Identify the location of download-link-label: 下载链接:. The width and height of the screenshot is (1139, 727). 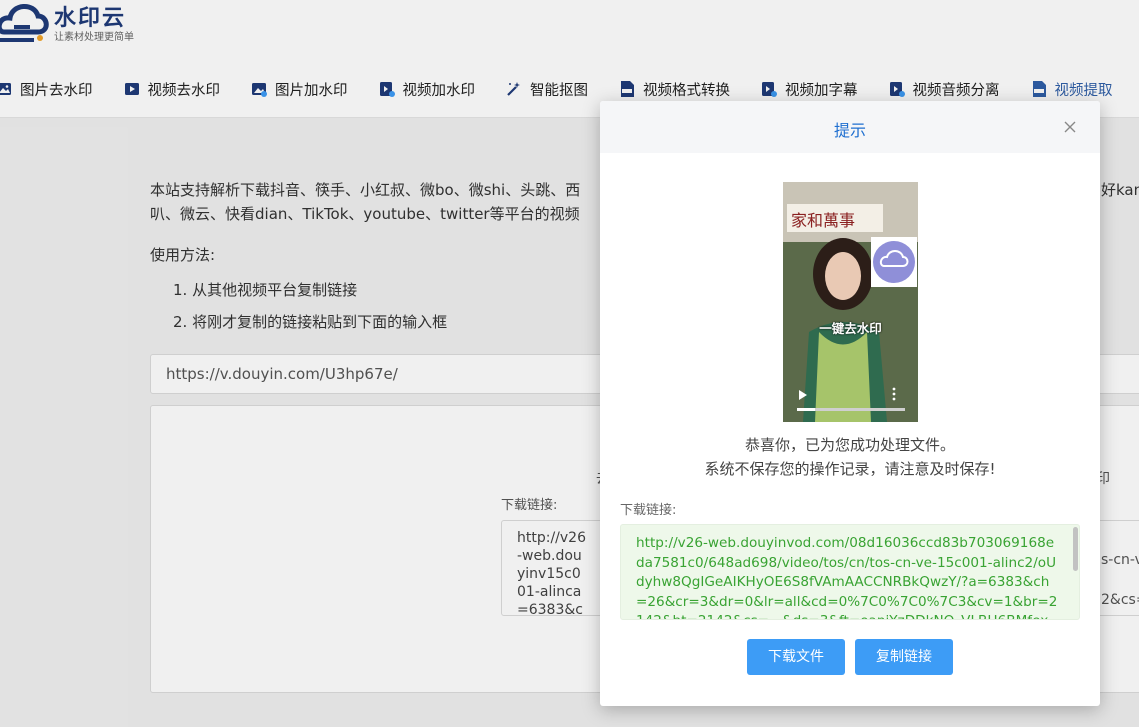
(648, 510).